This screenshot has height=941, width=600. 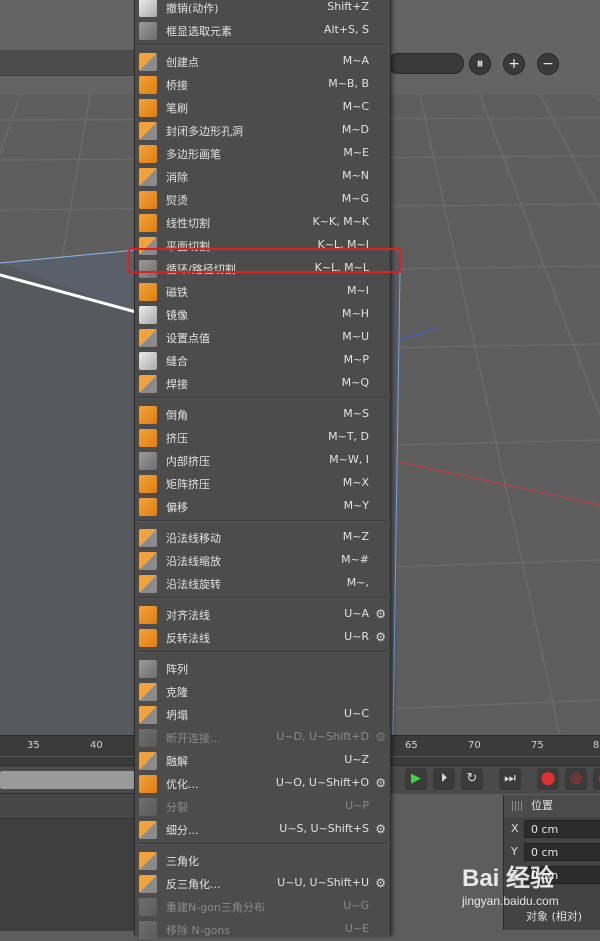 What do you see at coordinates (262, 637) in the screenshot?
I see `menu-item-reverse-normals: 反转法线 U~R ⚙` at bounding box center [262, 637].